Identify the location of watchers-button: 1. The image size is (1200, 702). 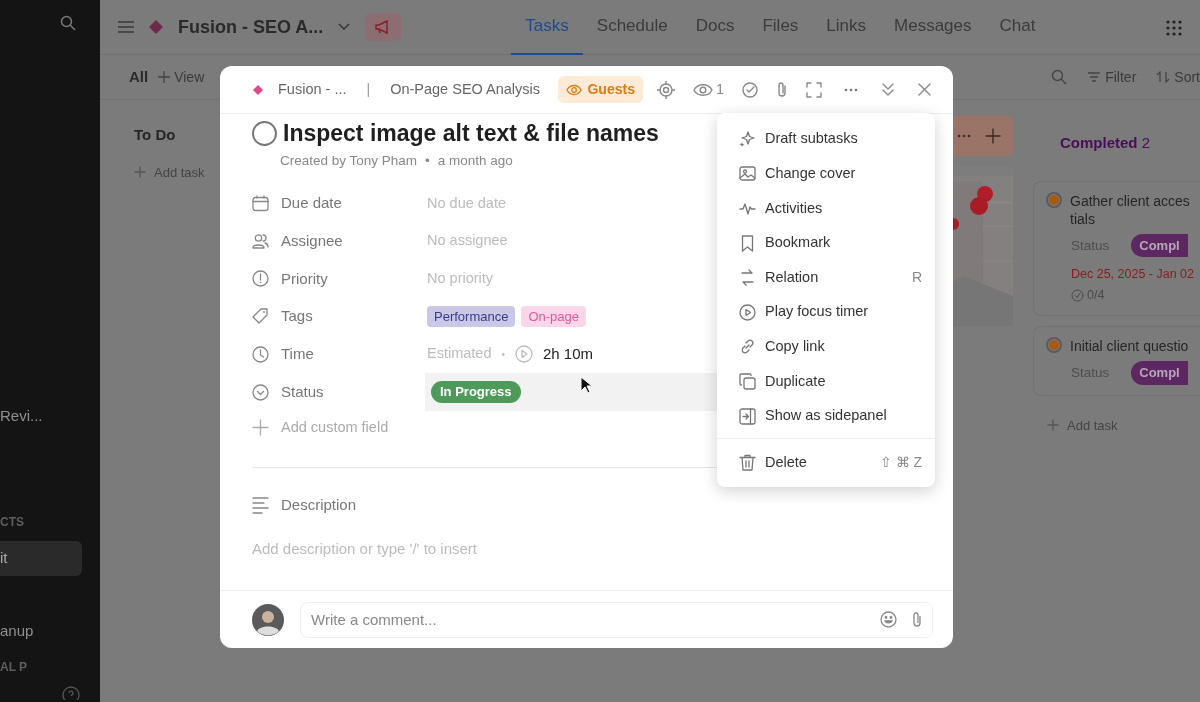
(708, 89).